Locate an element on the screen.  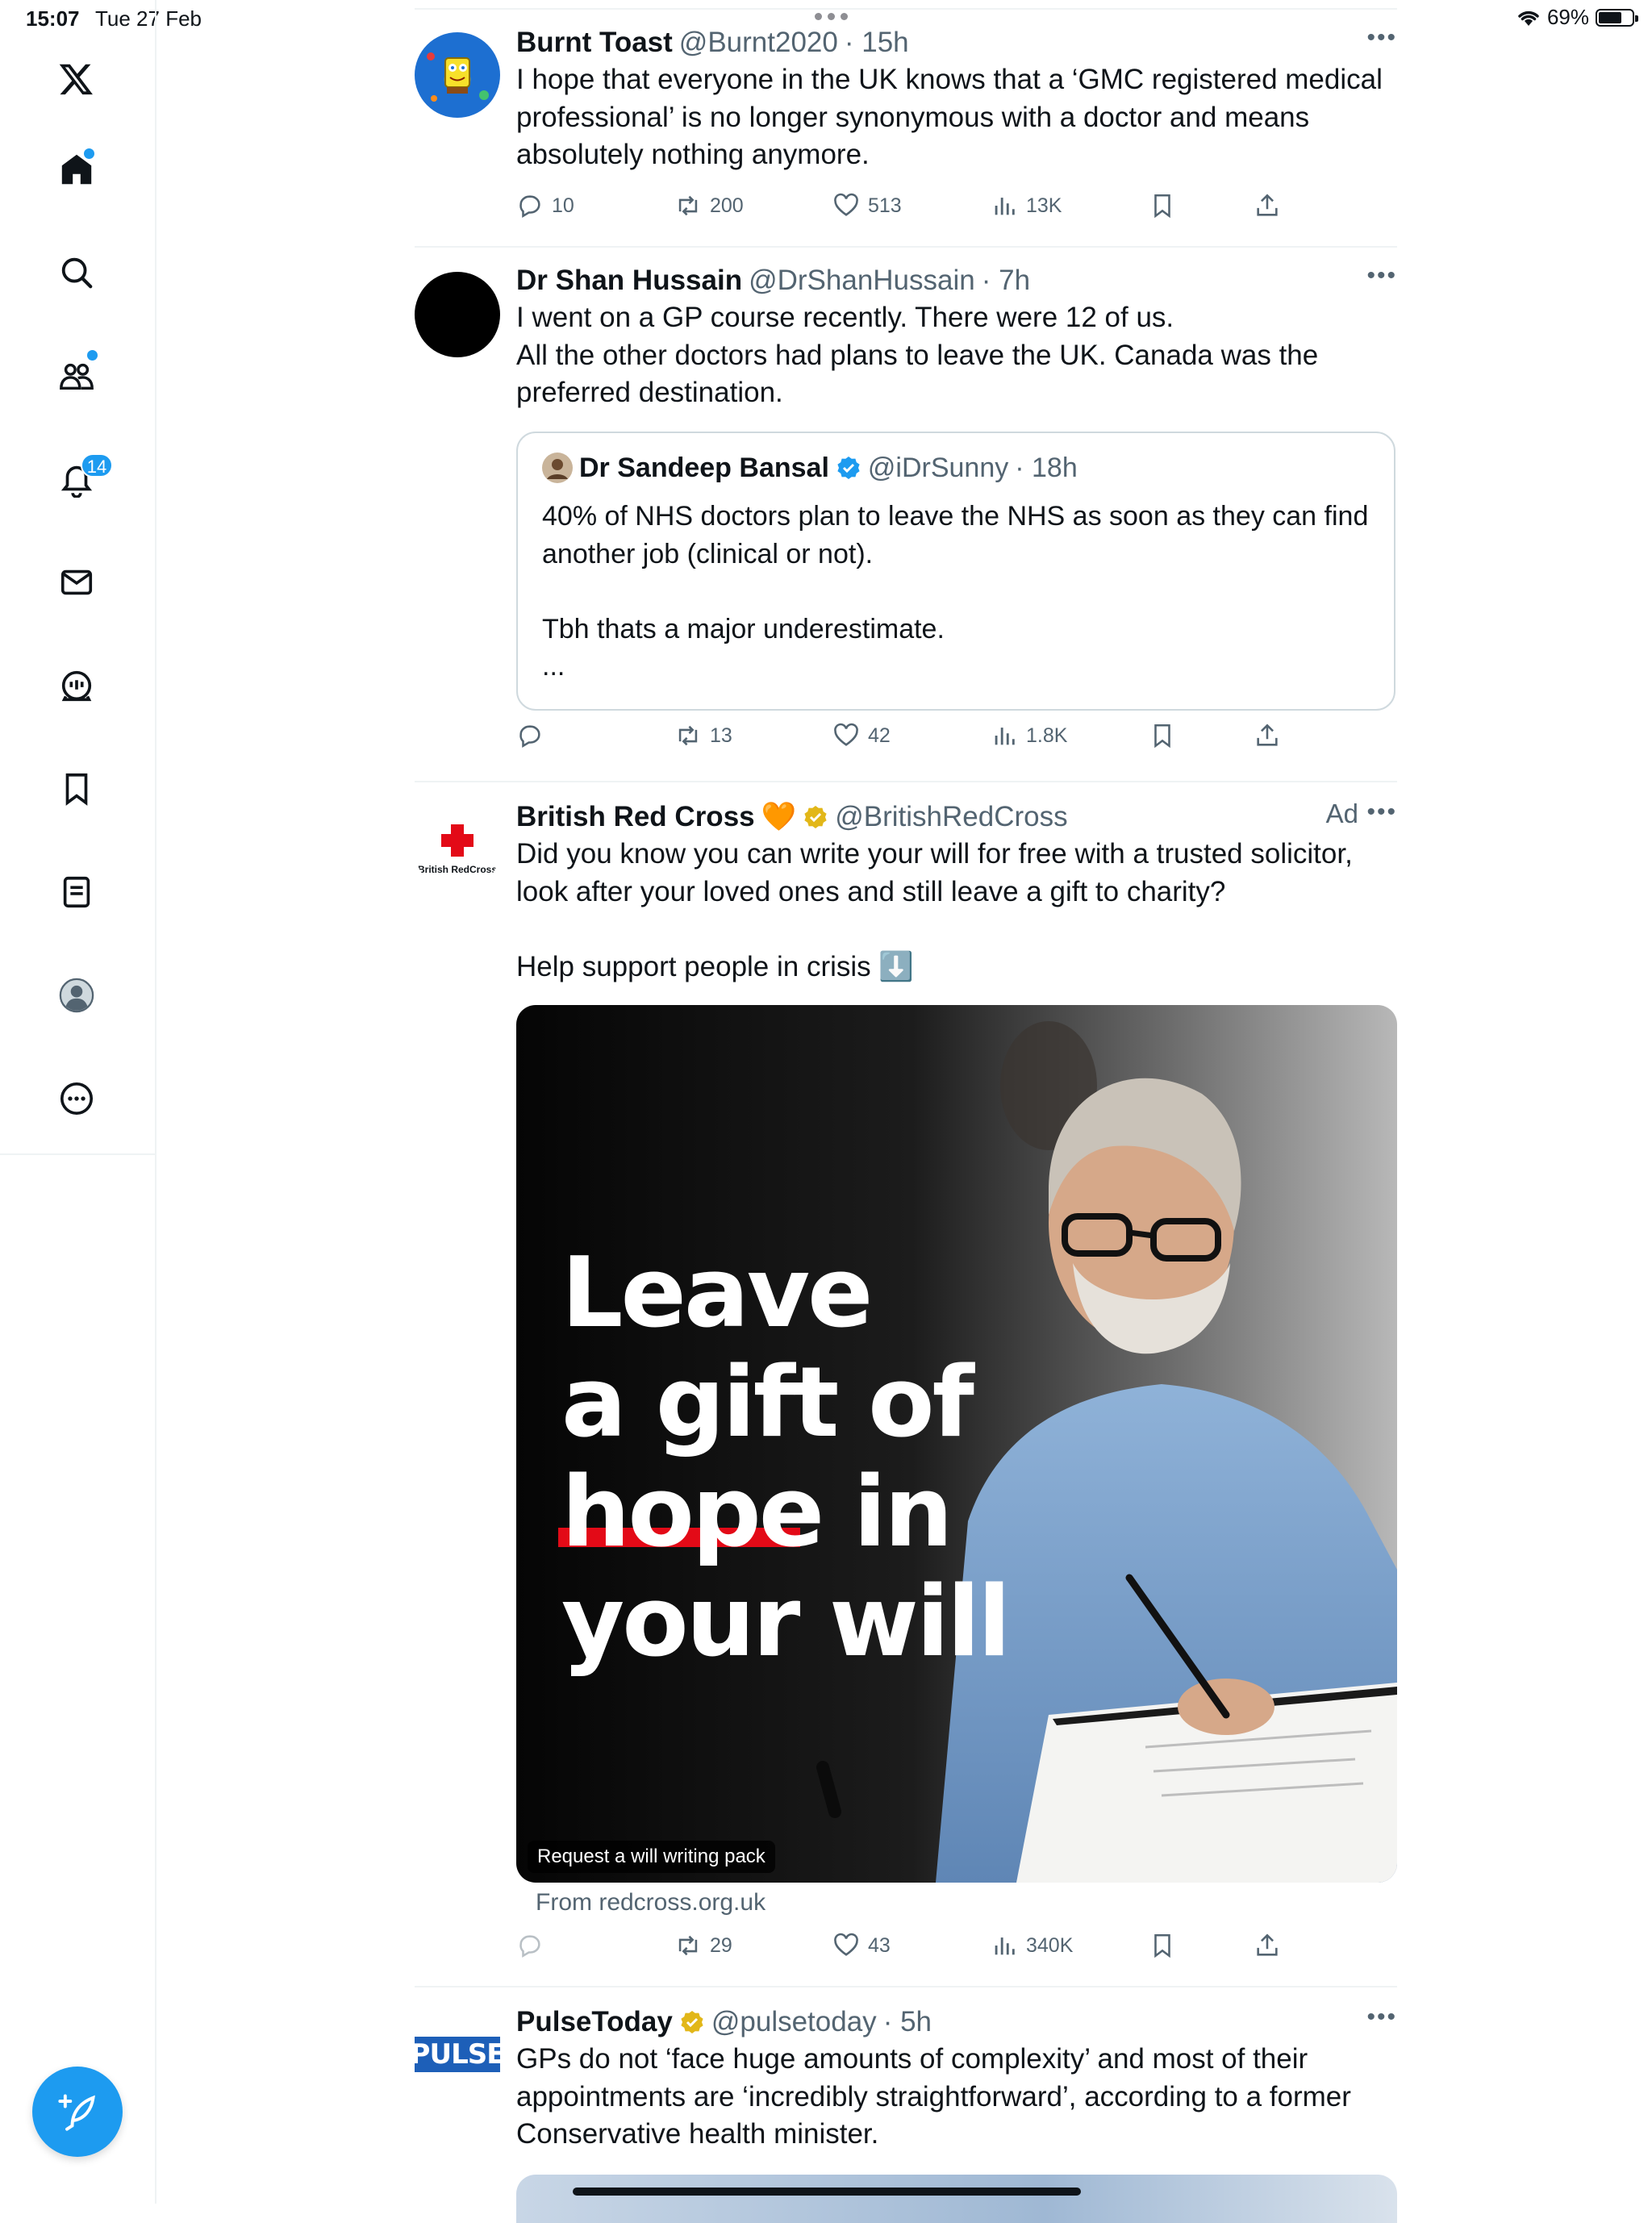
tweet-actions: 10 200 513 13K is located at coordinates (957, 210).